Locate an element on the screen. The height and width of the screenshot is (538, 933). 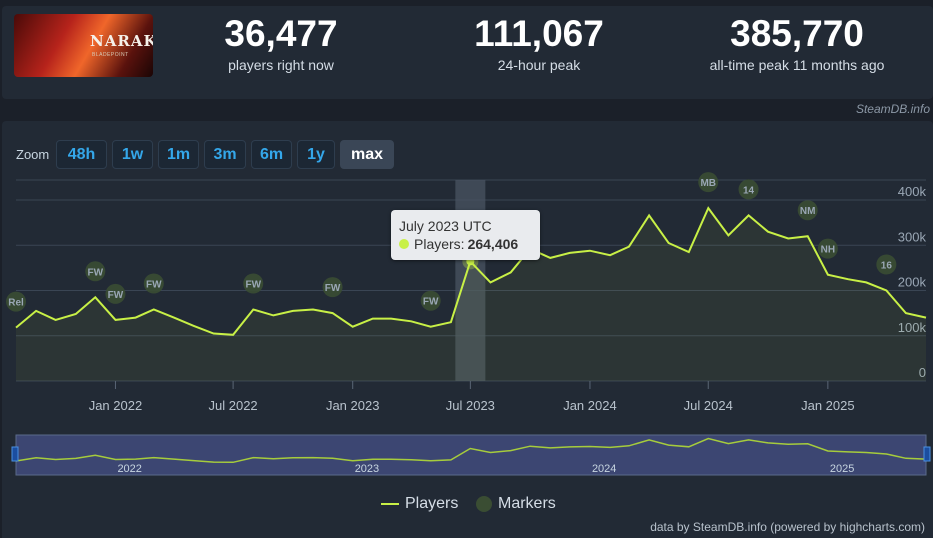
event-marker-label: NM is located at coordinates (808, 211).